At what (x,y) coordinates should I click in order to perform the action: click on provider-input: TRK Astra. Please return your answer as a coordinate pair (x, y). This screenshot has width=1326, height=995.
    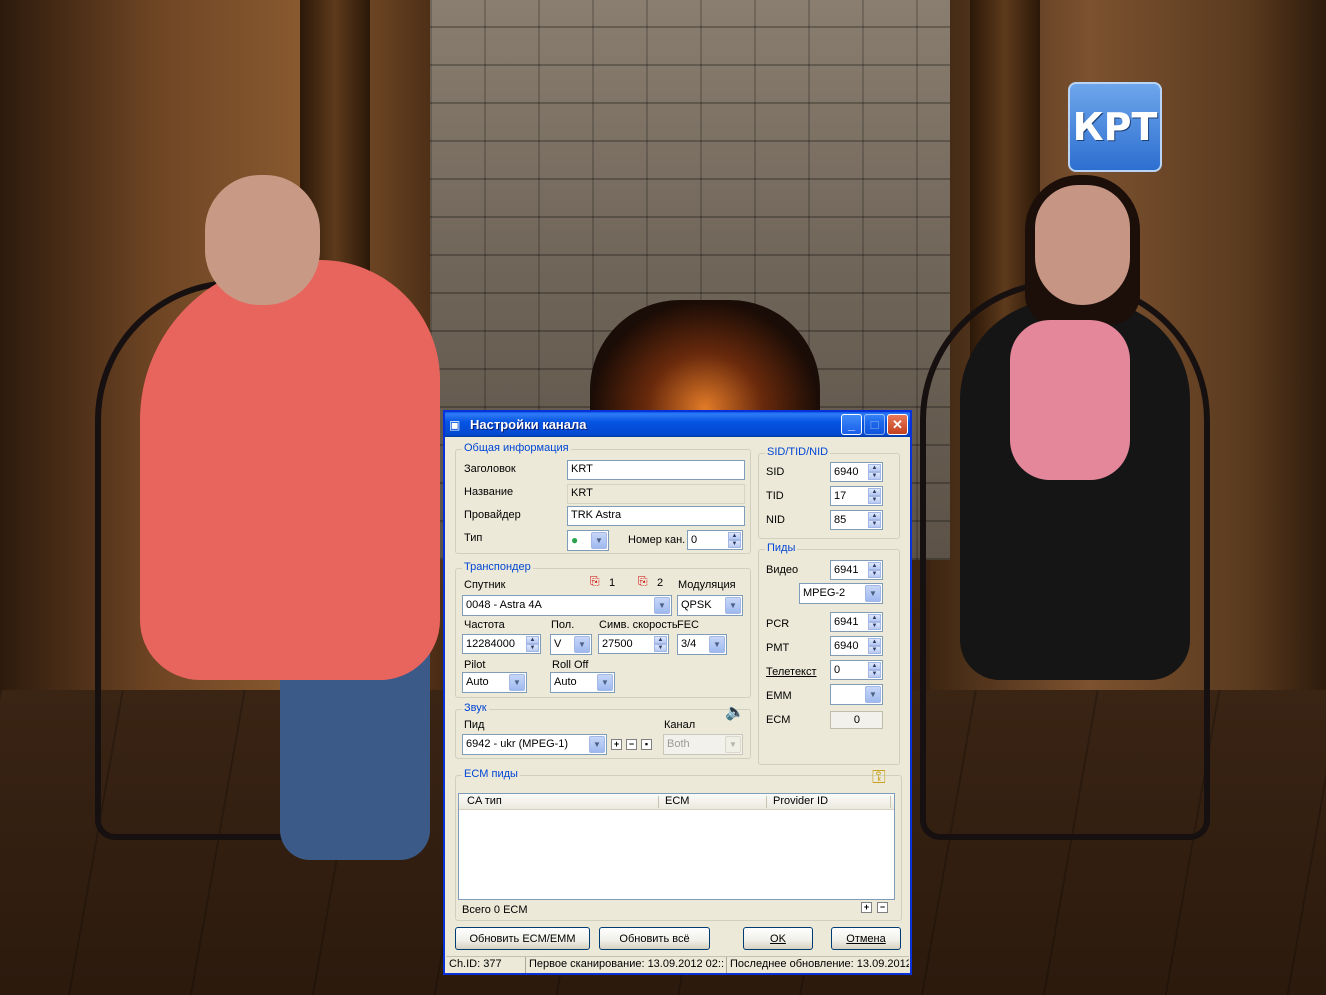
    Looking at the image, I should click on (656, 516).